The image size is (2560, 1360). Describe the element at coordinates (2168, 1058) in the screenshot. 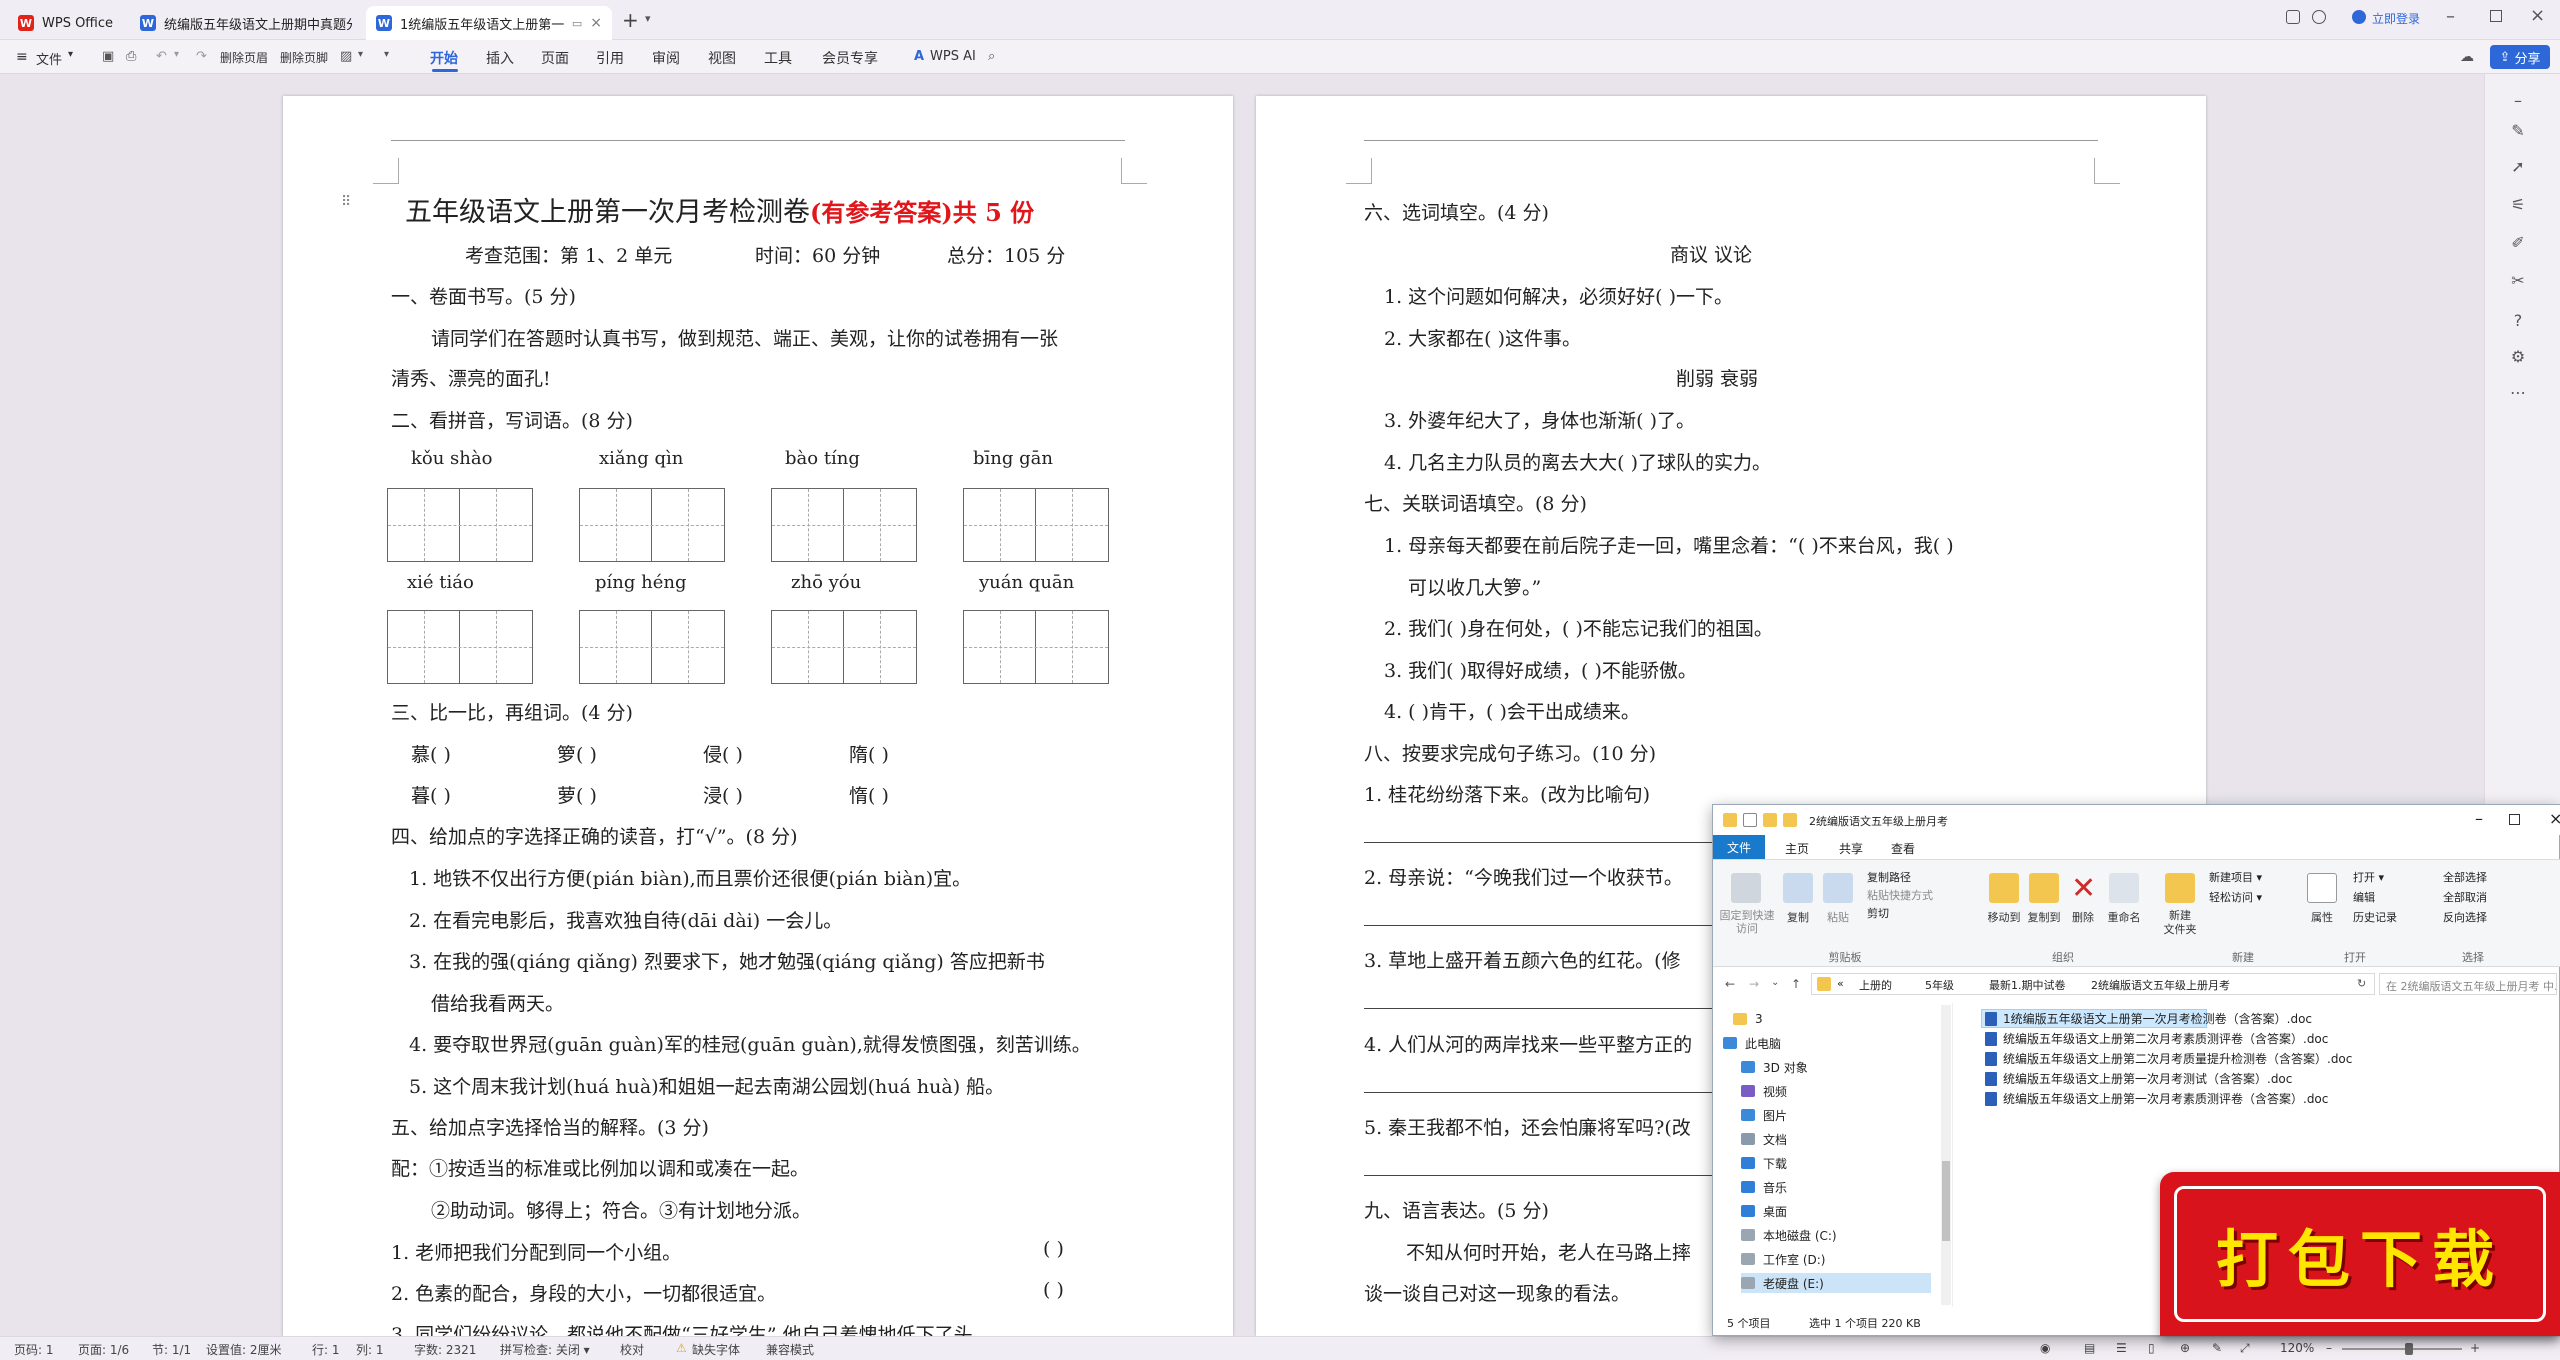

I see `file-item: 统编版五年级语文上册第二次月考质量提升检测卷（含答案）.doc` at that location.